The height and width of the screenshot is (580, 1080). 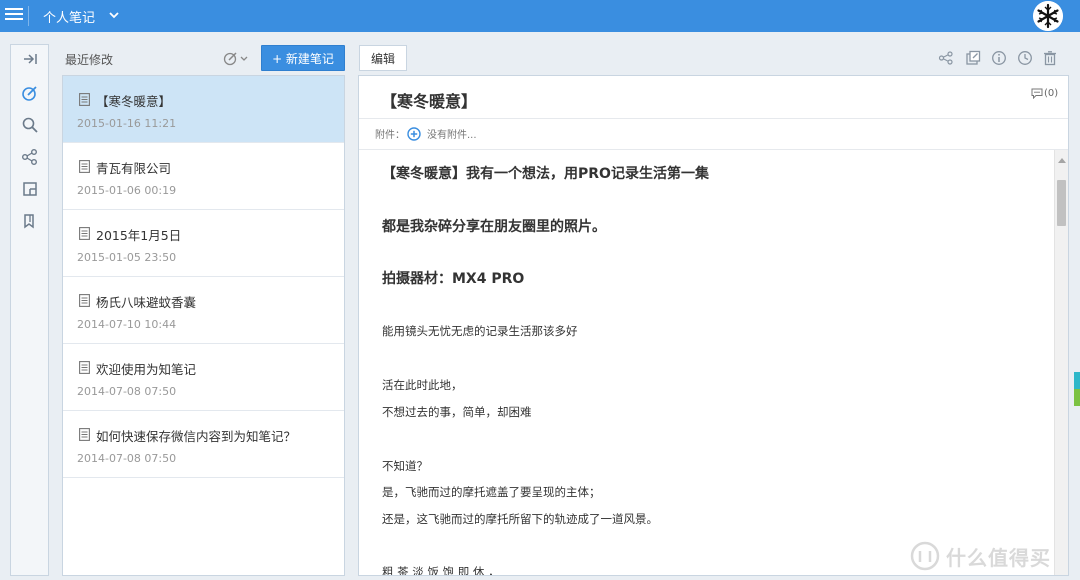 What do you see at coordinates (1062, 160) in the screenshot?
I see `scroll-up-arrow` at bounding box center [1062, 160].